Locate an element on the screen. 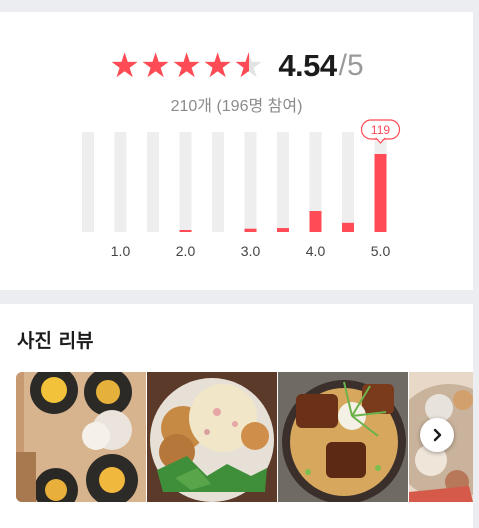 This screenshot has height=528, width=479. bubble-joint is located at coordinates (380, 138).